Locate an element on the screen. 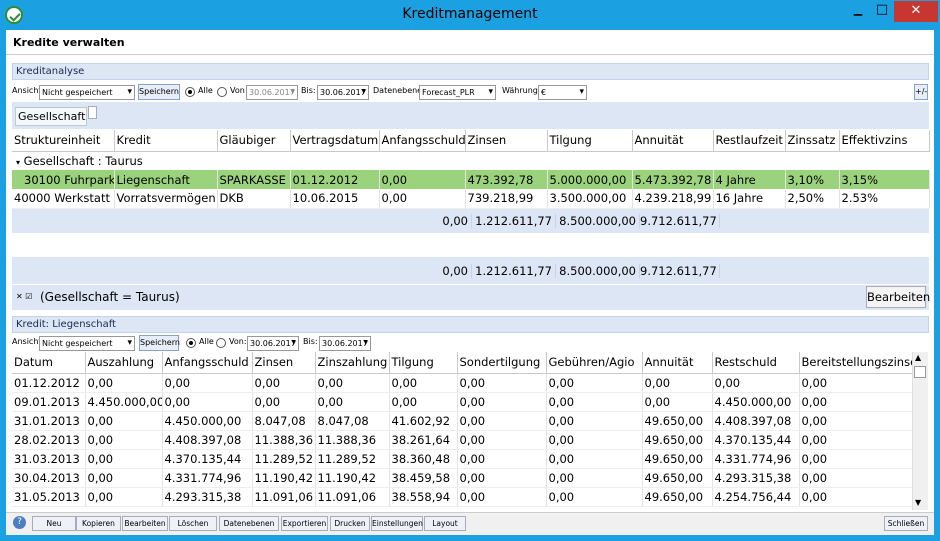  waehrung-select: € is located at coordinates (562, 92).